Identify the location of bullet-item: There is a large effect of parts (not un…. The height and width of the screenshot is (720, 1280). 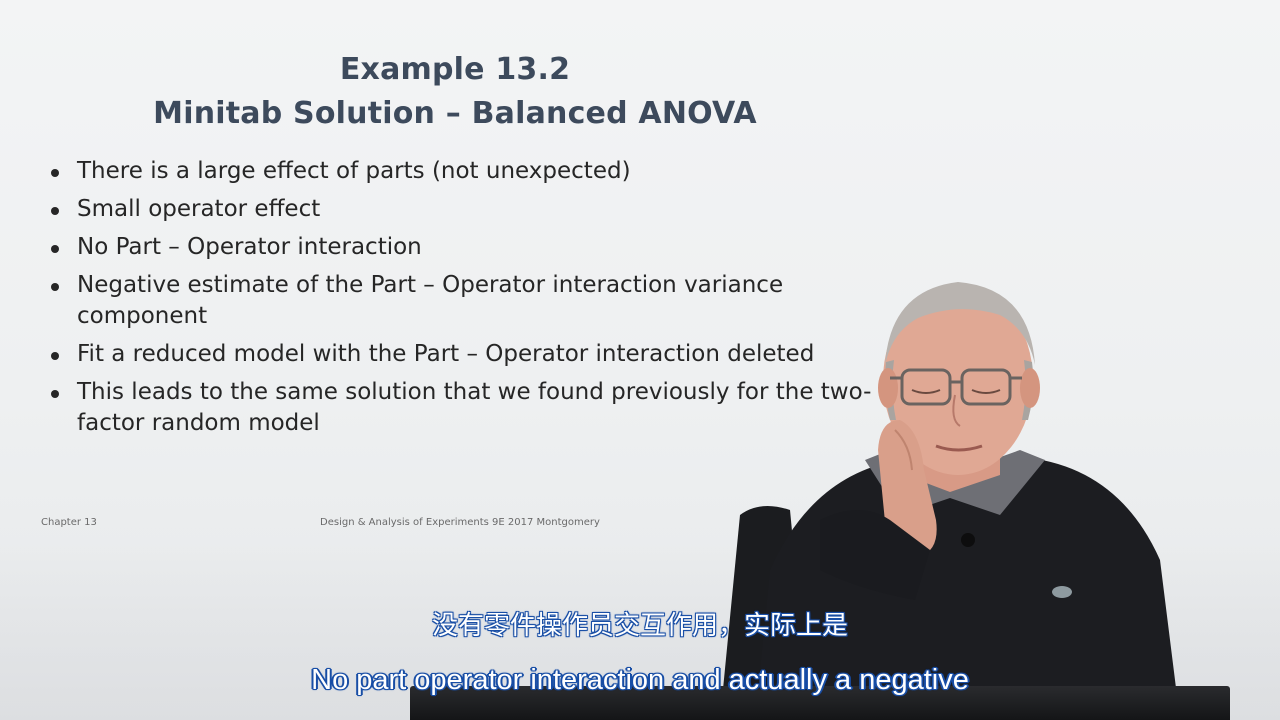
(468, 171).